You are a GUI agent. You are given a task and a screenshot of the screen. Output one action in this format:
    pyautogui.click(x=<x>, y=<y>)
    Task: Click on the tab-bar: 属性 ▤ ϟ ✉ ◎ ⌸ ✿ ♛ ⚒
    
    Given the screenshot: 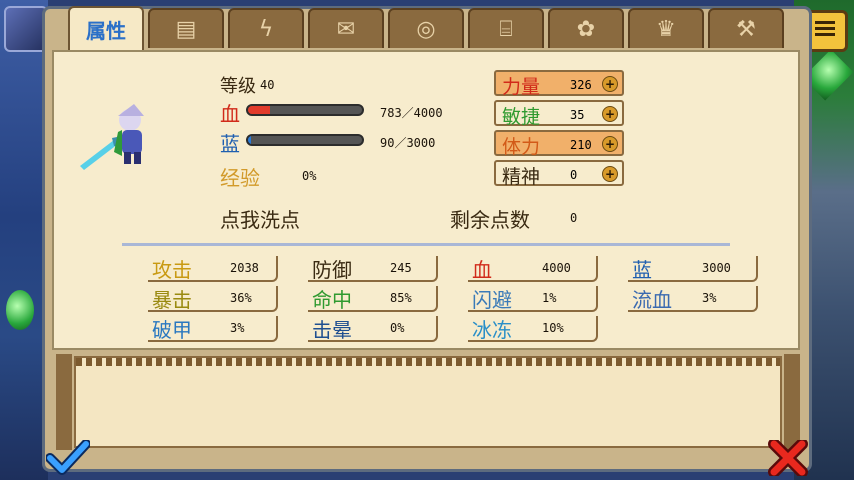 What is the action you would take?
    pyautogui.click(x=426, y=28)
    